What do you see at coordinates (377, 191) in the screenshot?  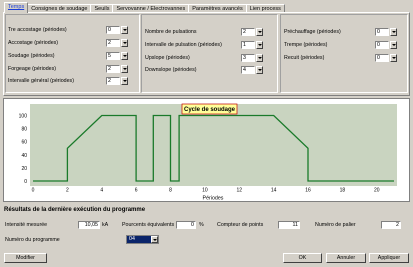 I see `x-tick-label: 20` at bounding box center [377, 191].